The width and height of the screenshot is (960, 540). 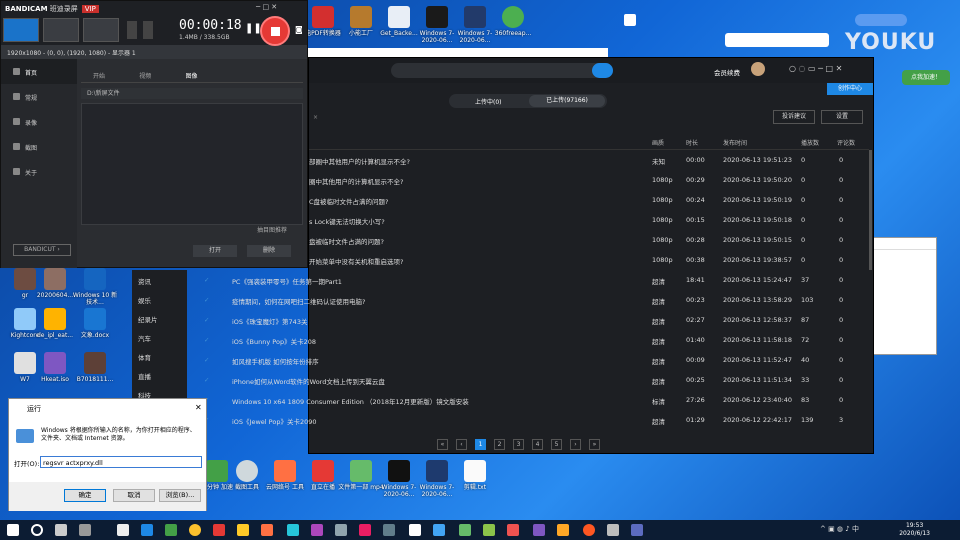 I want to click on close-icon: ✕, so click(x=198, y=407).